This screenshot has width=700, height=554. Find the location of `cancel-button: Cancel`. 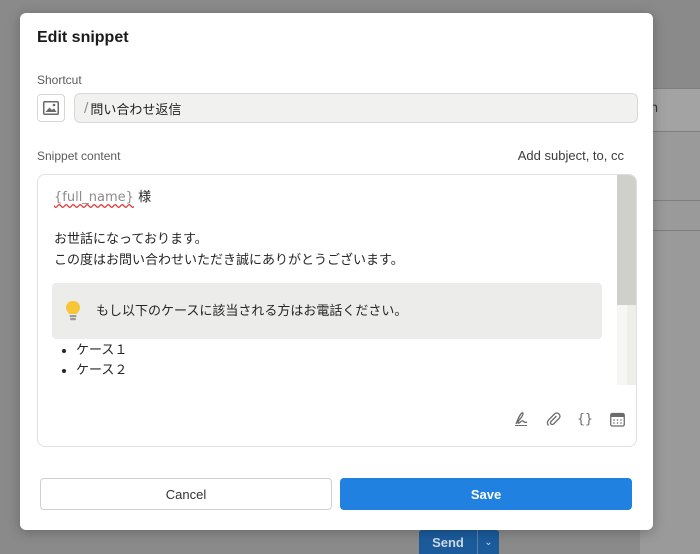

cancel-button: Cancel is located at coordinates (186, 494).